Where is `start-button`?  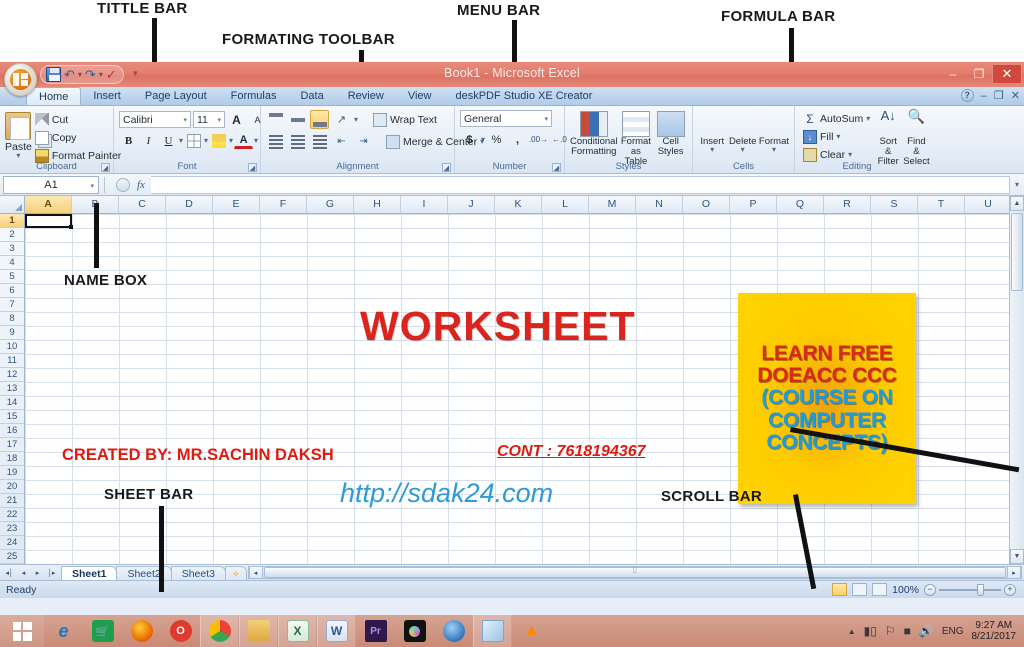 start-button is located at coordinates (22, 631).